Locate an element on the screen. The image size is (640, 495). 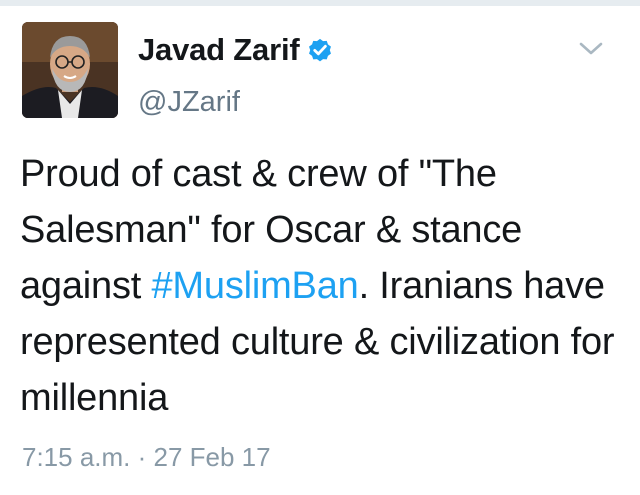
chevron-down-icon is located at coordinates (591, 49).